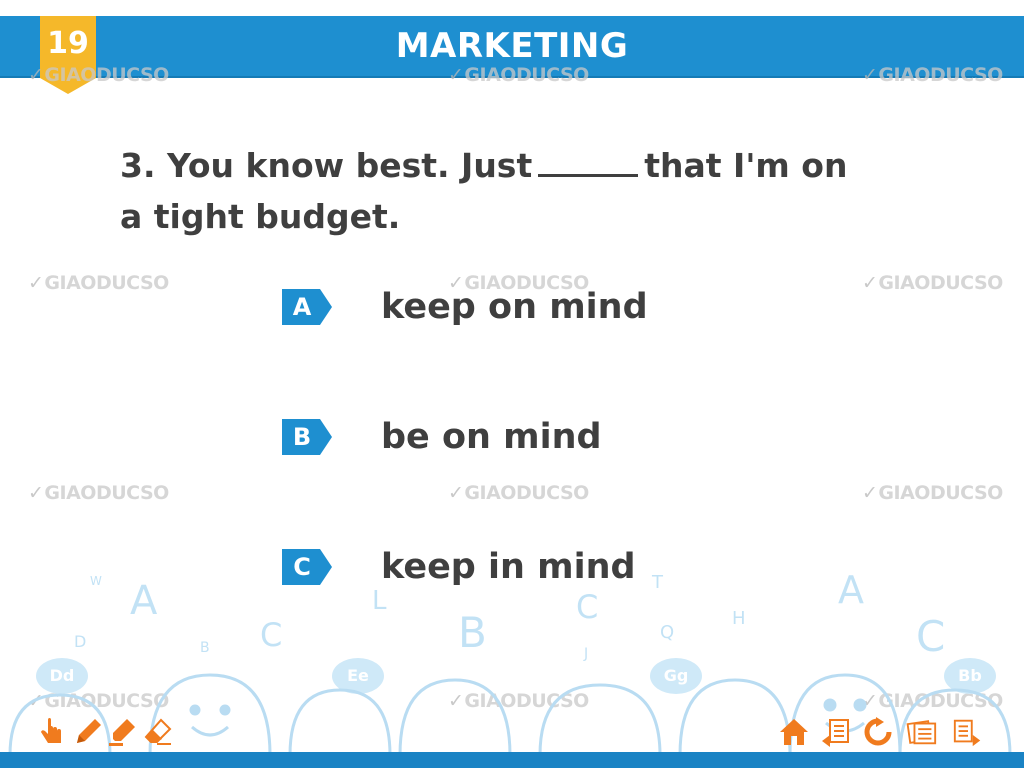 The height and width of the screenshot is (768, 1024). What do you see at coordinates (96, 581) in the screenshot?
I see `background-letter: W` at bounding box center [96, 581].